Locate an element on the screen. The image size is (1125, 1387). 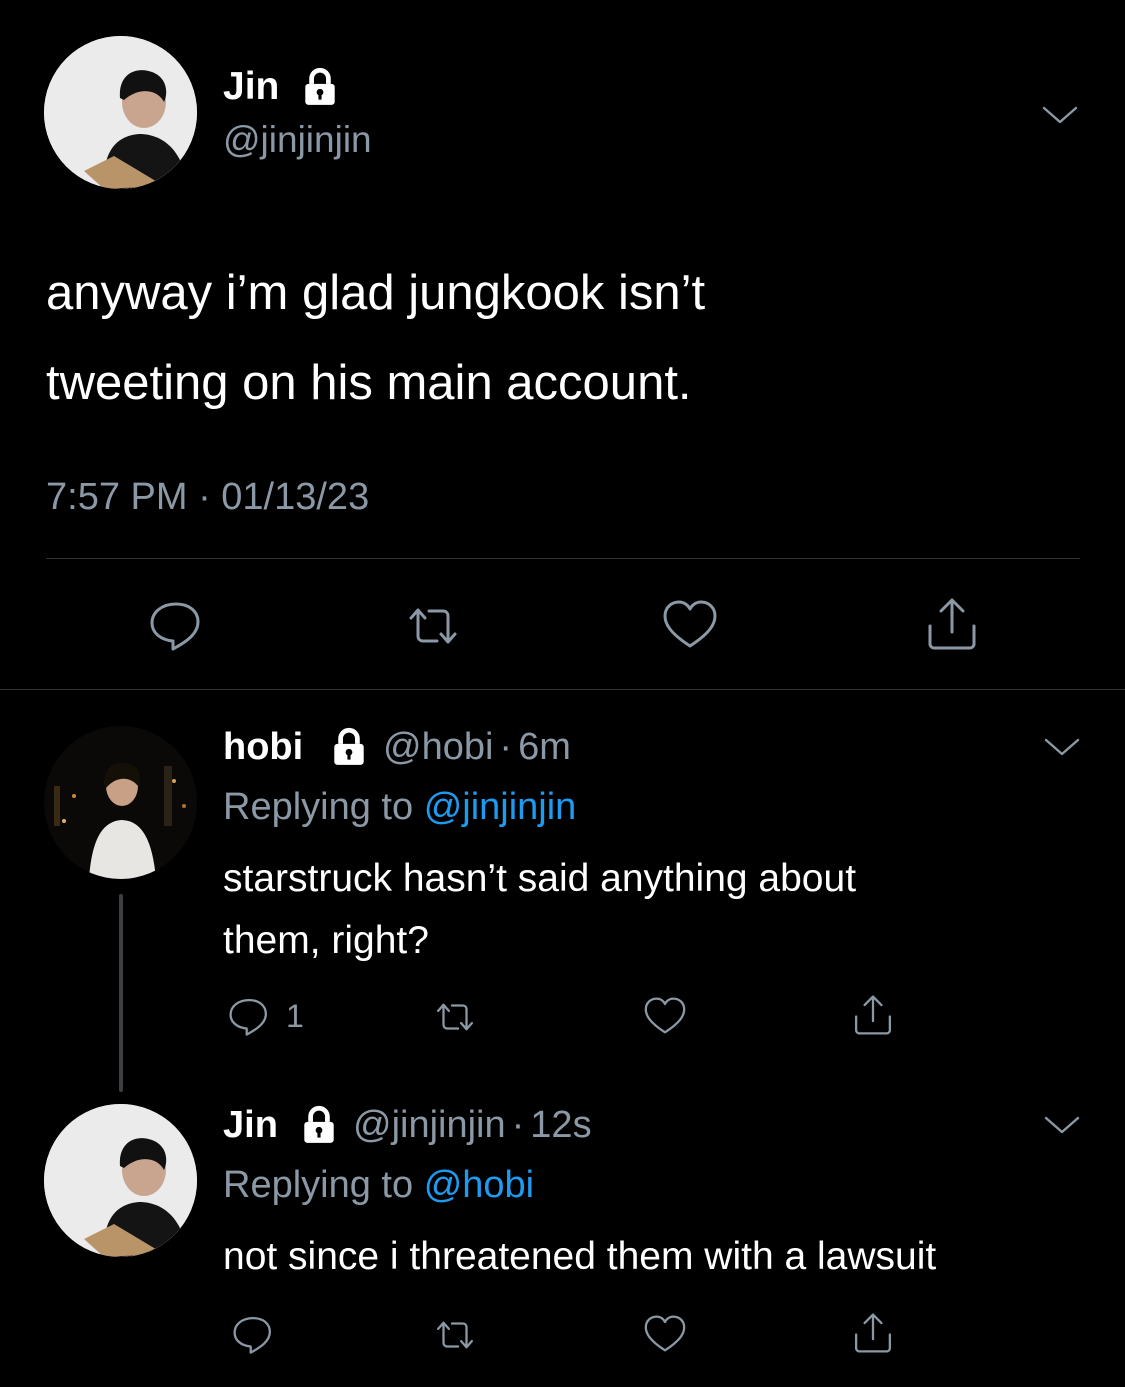
tweet-text-line: tweeting on his main account. is located at coordinates (369, 383).